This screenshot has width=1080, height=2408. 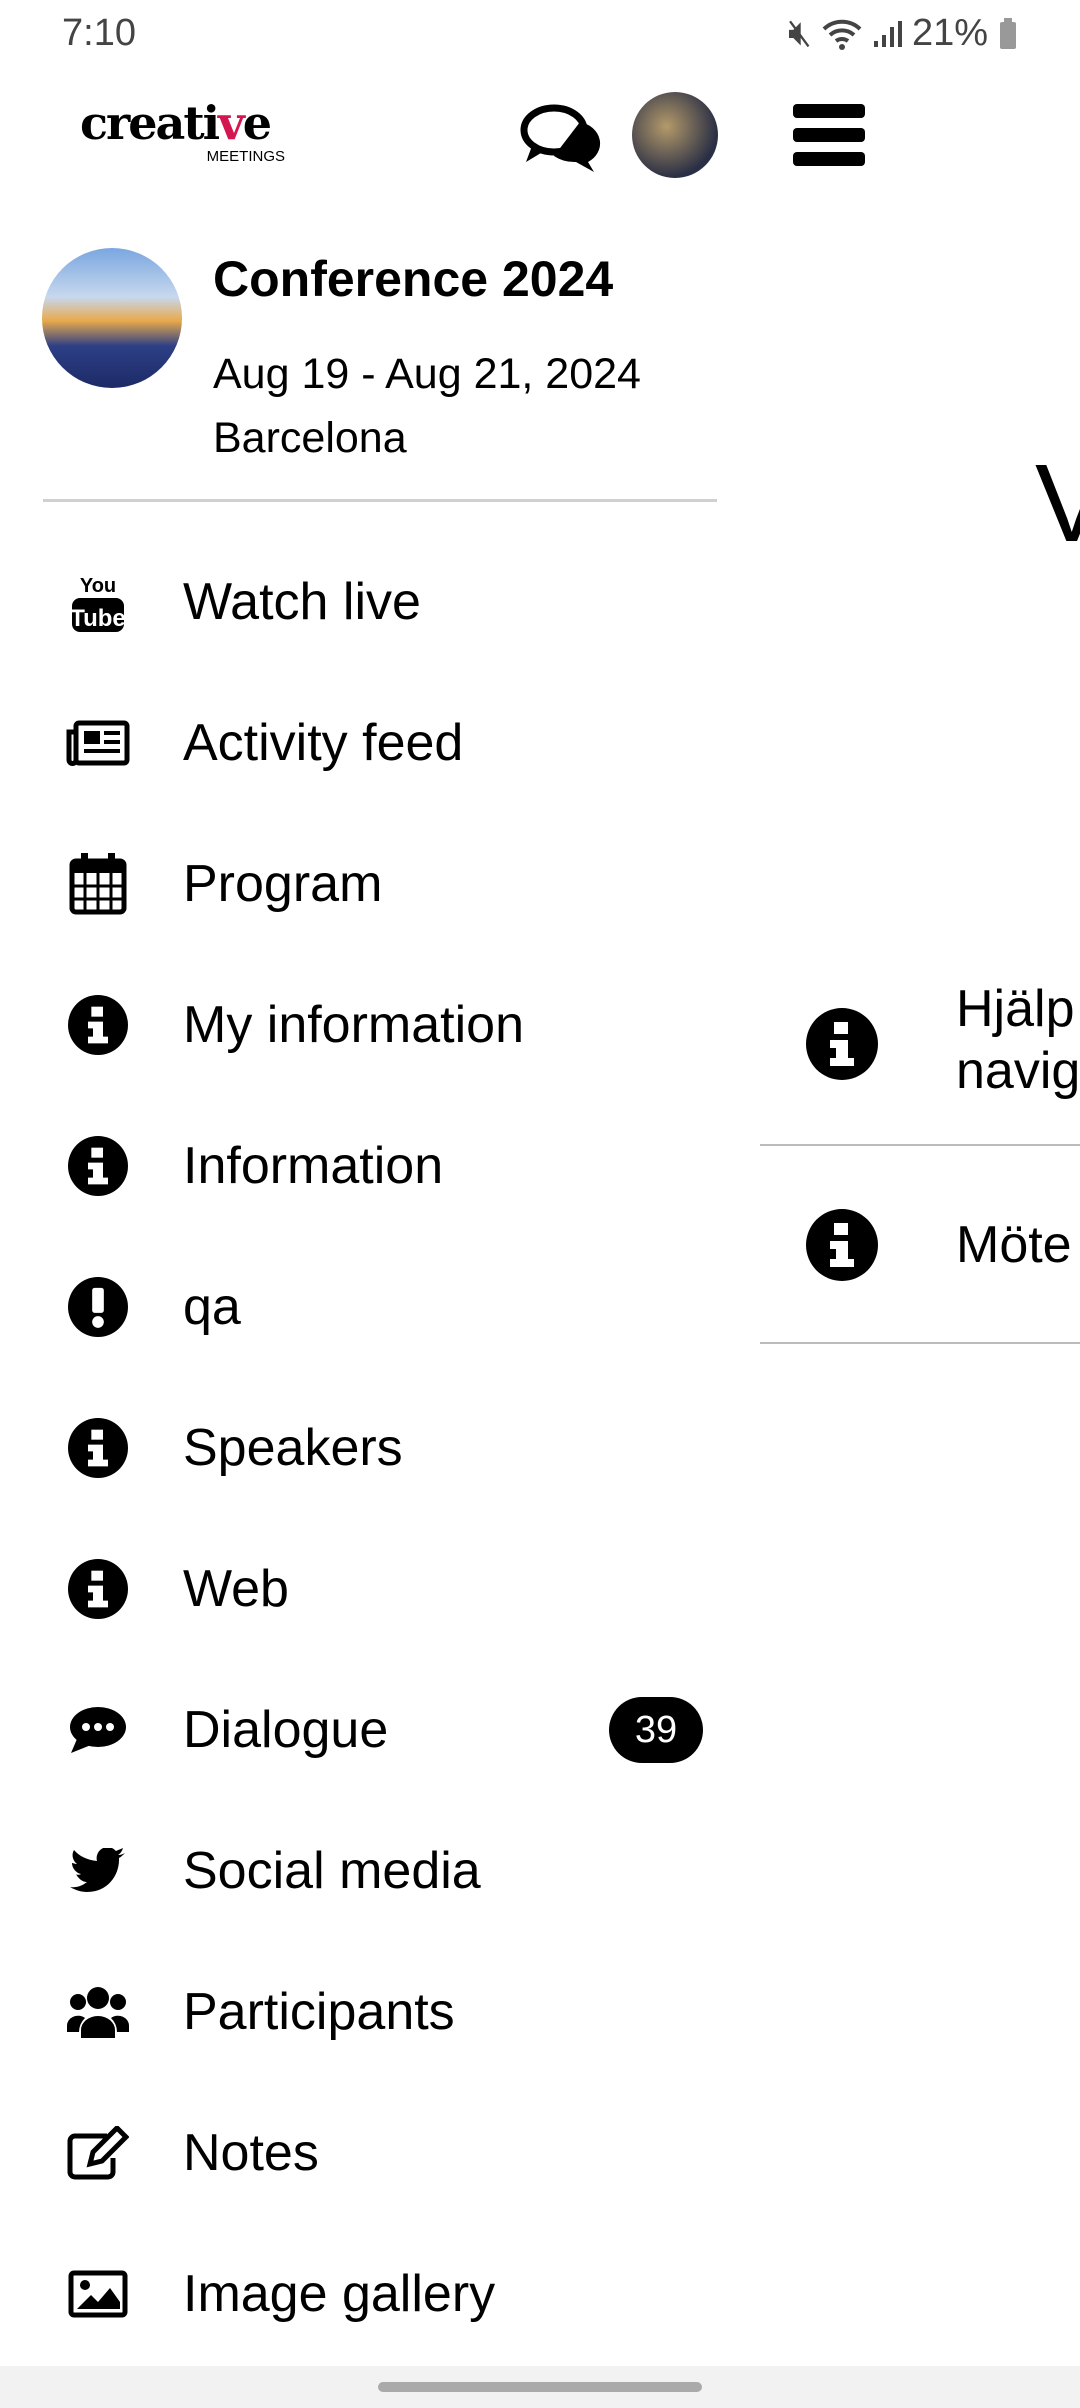 I want to click on menu-item-label: Participants, so click(x=319, y=2012).